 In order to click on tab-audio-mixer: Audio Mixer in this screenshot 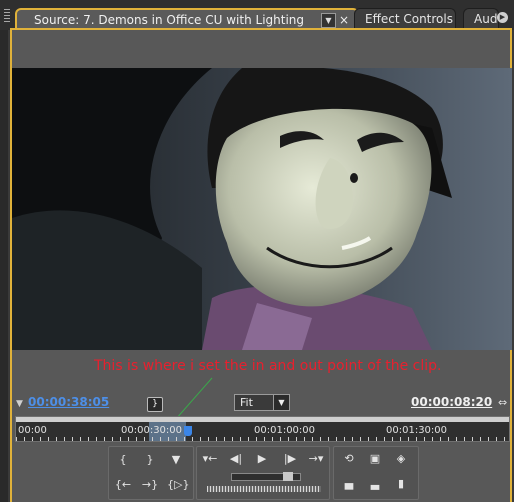, I will do `click(481, 18)`.